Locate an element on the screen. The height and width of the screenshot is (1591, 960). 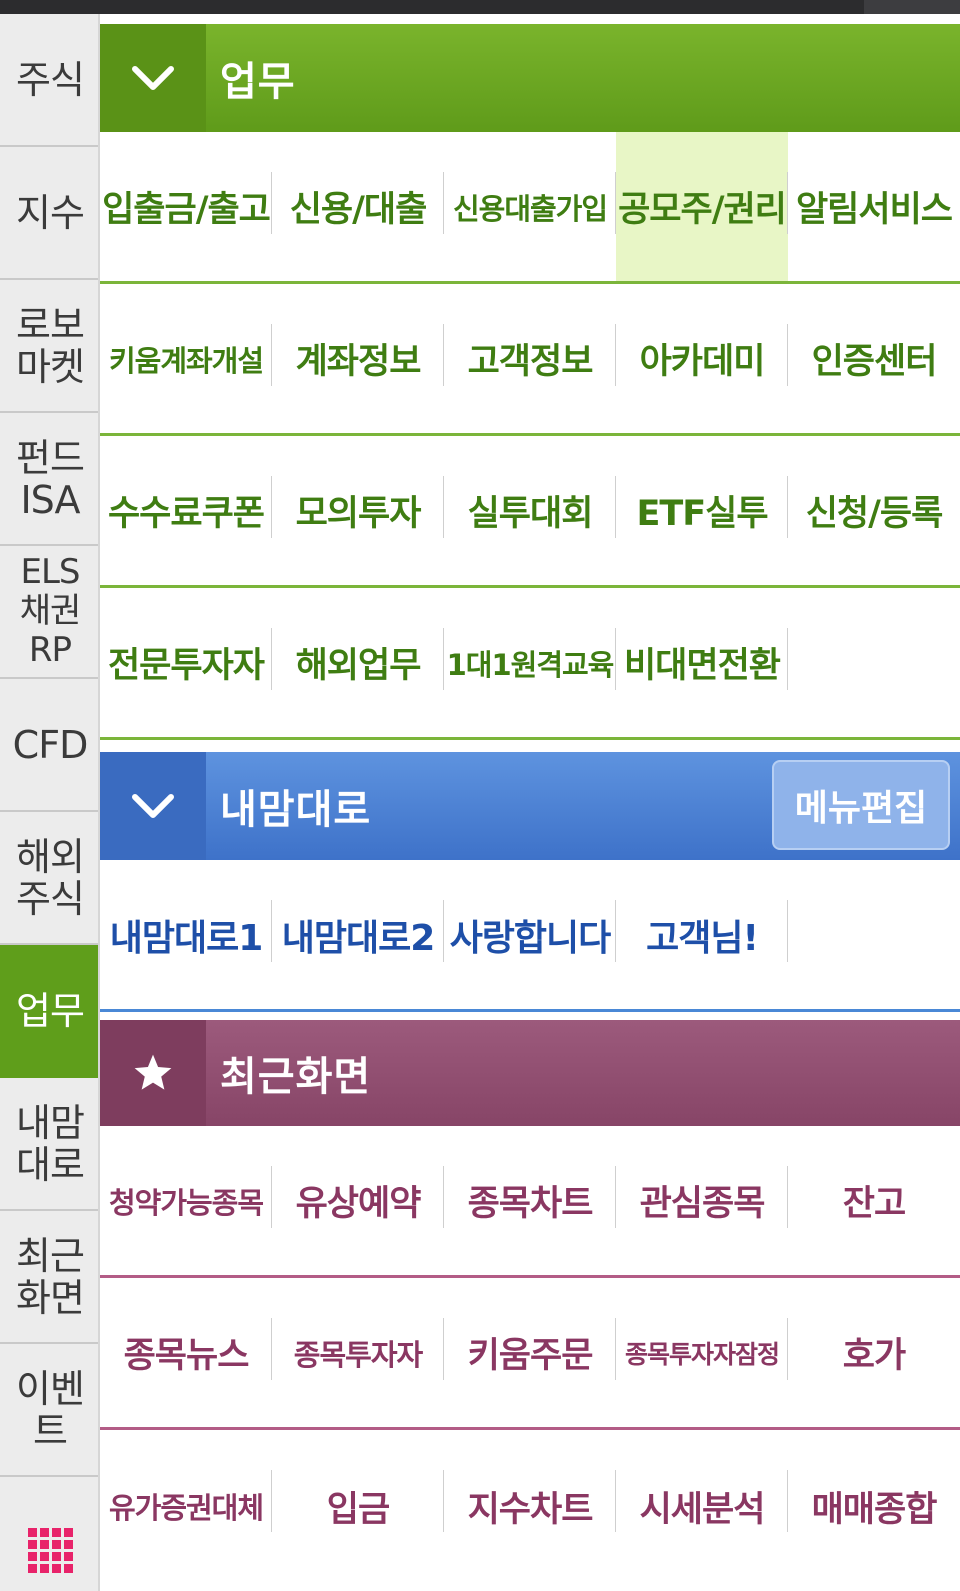
sidebar-item-work: 업무 is located at coordinates (50, 1011).